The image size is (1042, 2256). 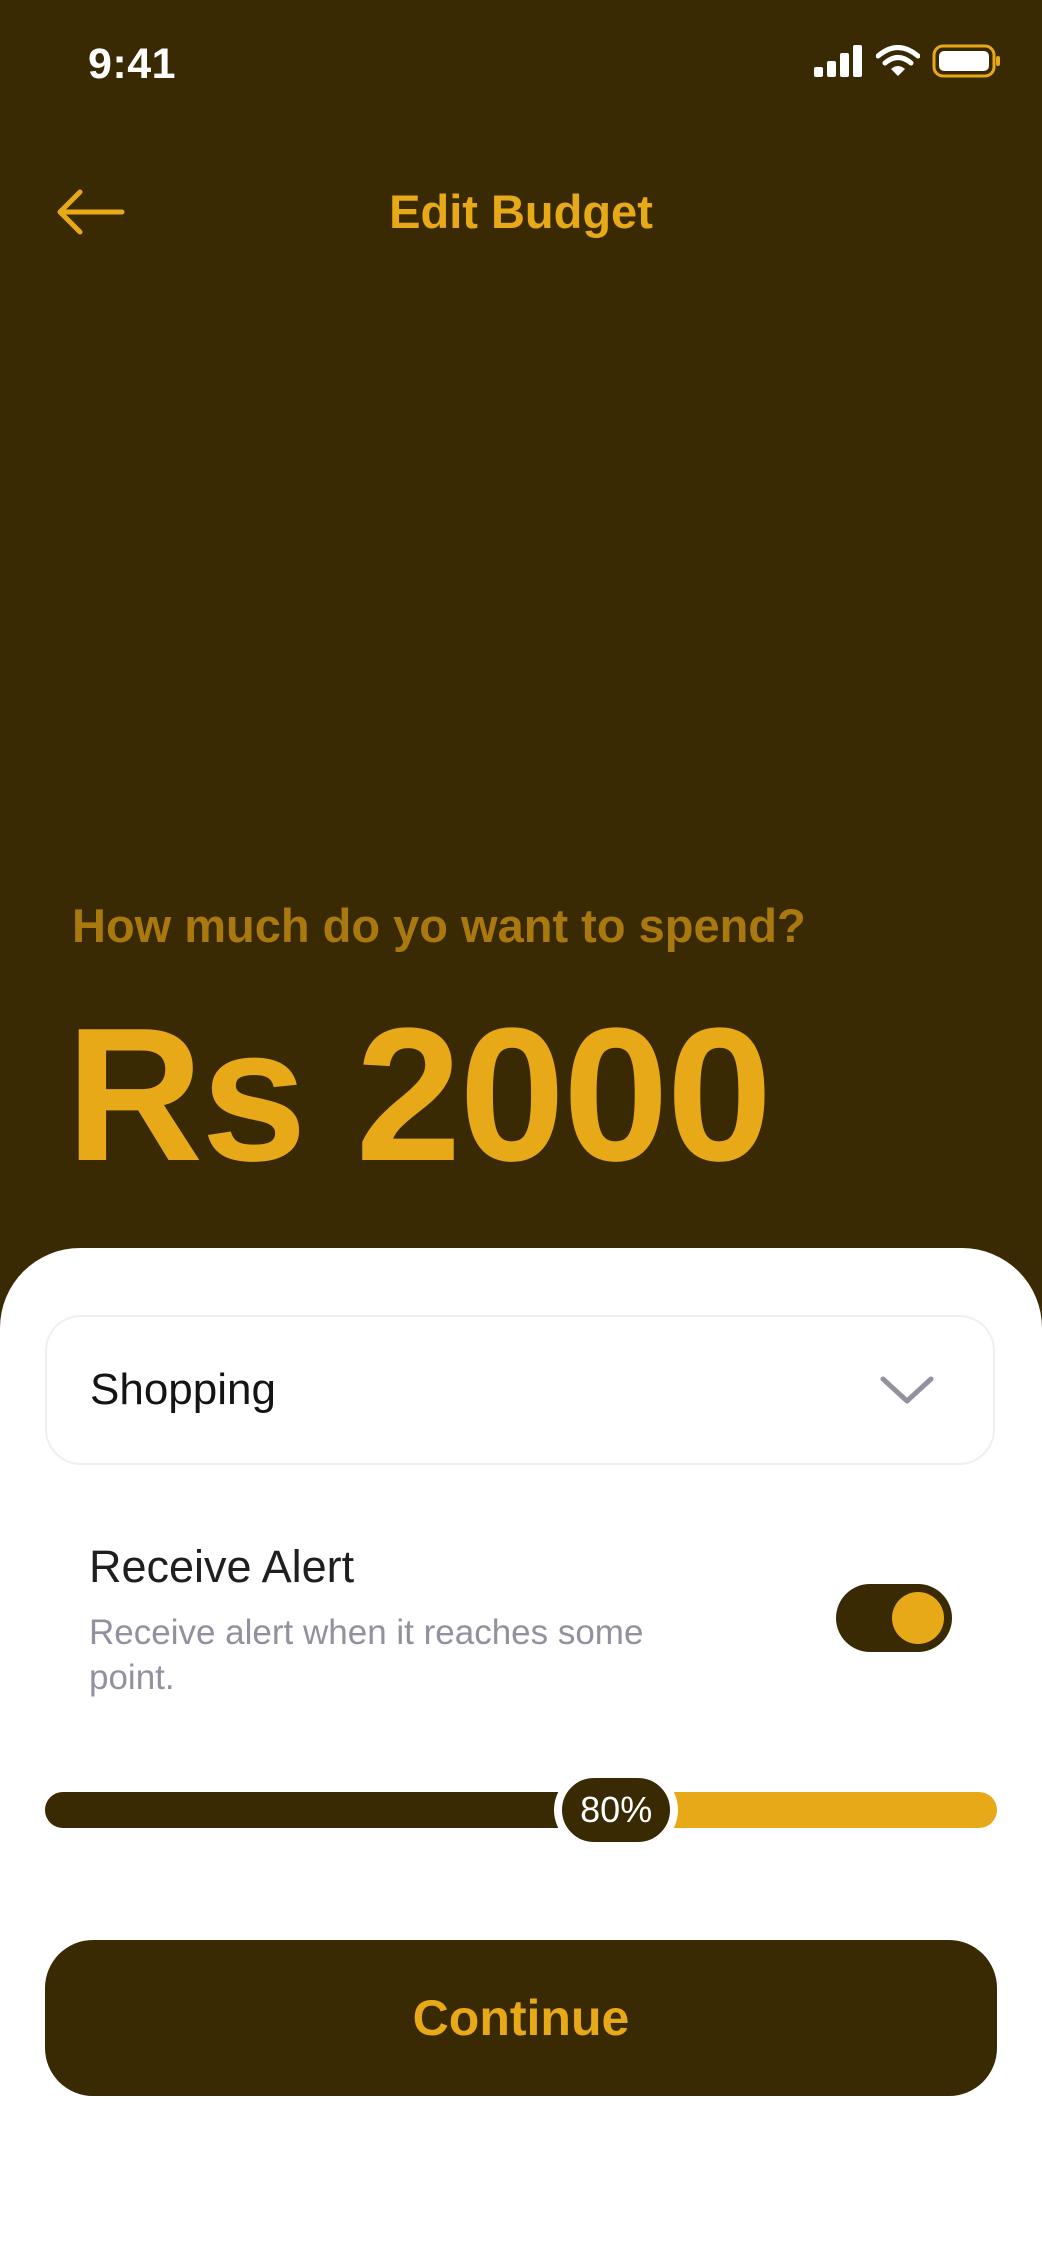 I want to click on status-time: 9:41, so click(x=132, y=64).